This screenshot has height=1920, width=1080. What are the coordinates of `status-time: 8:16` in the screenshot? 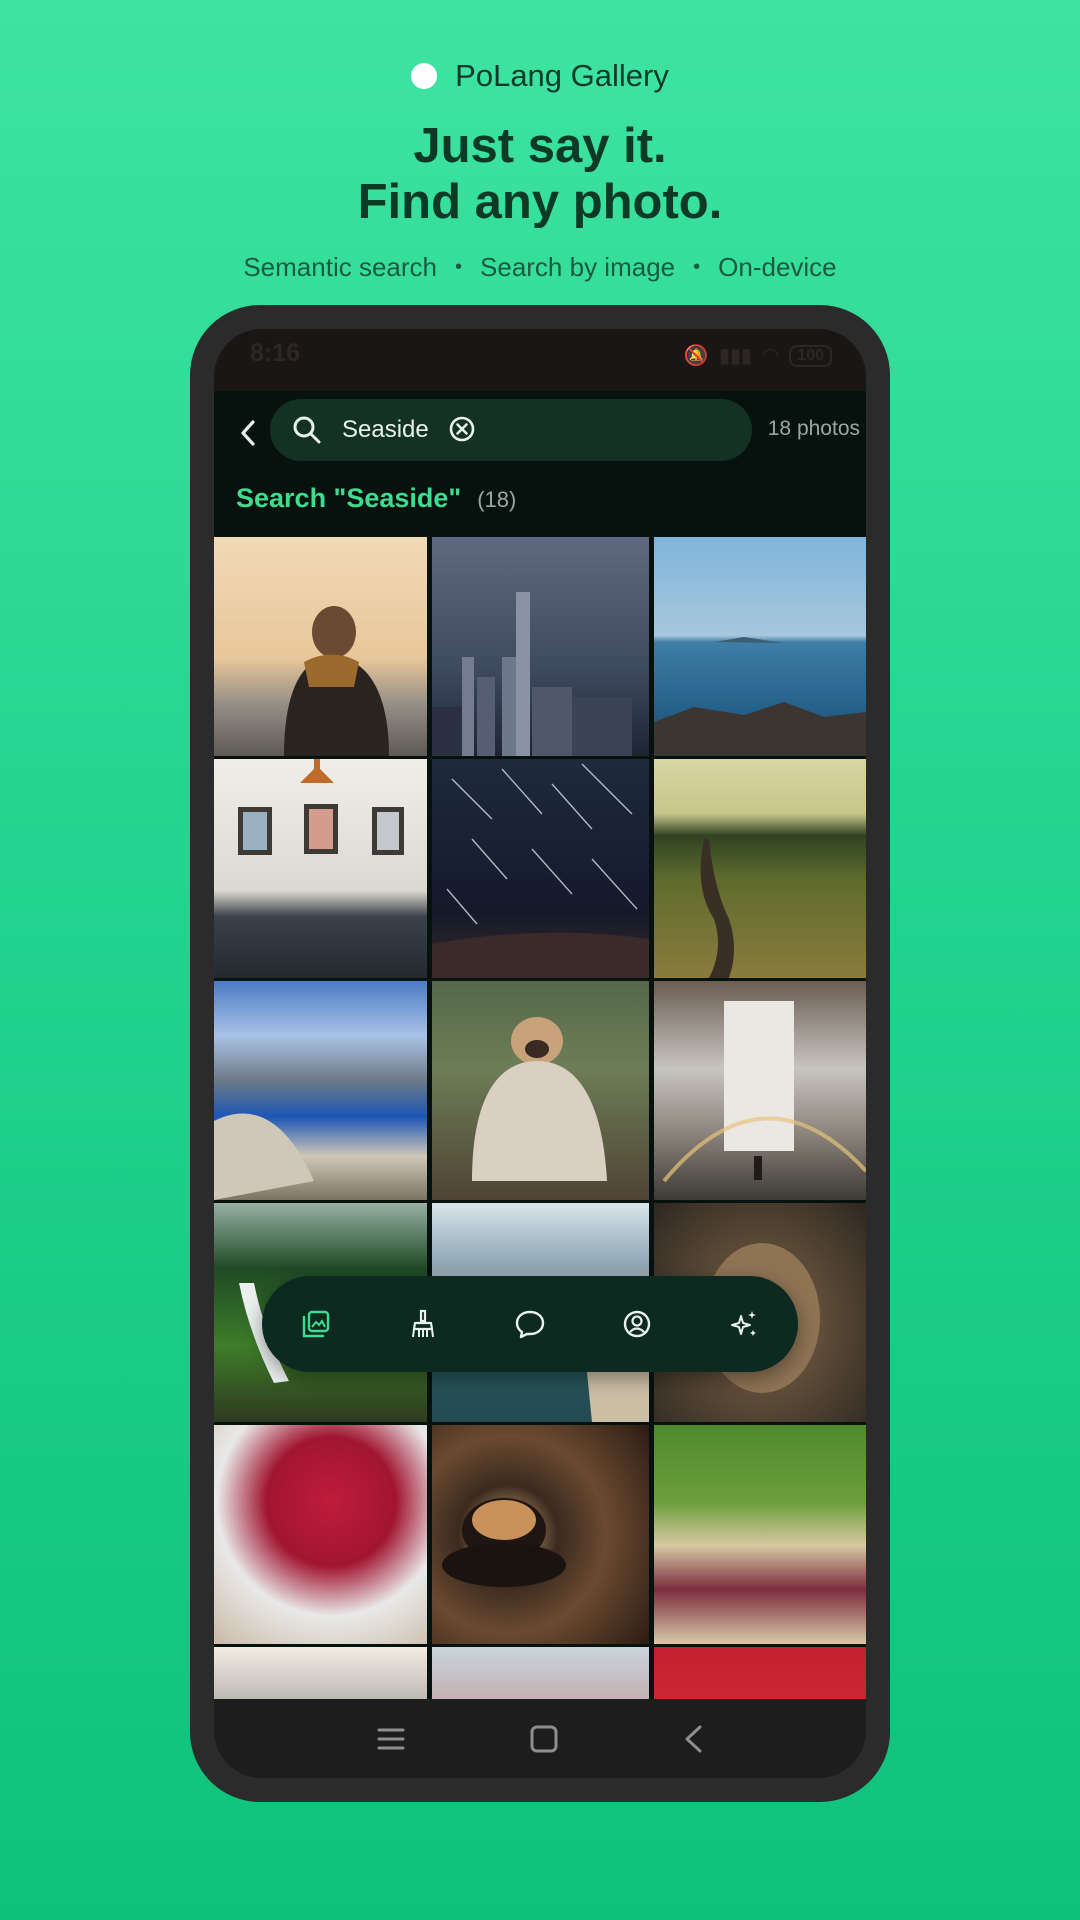 It's located at (275, 353).